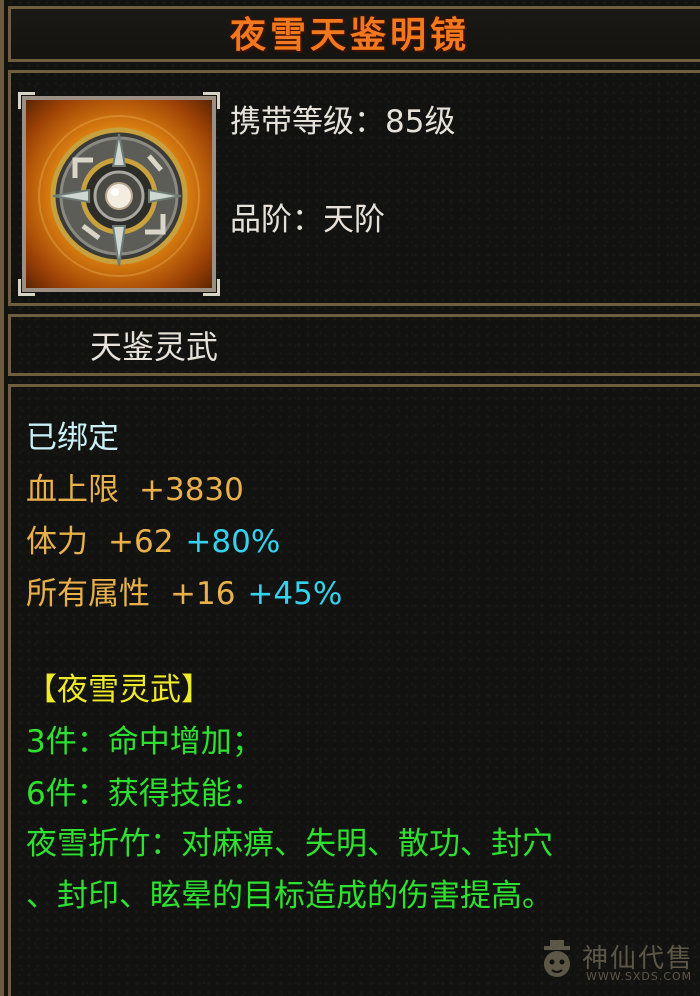 The image size is (700, 996). I want to click on set-name: 【夜雪灵武】, so click(119, 690).